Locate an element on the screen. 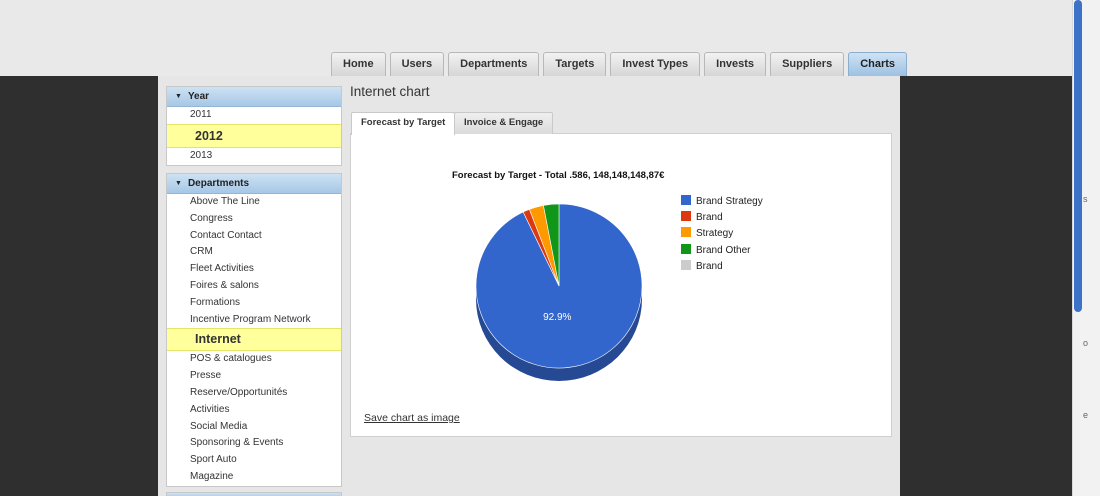 The width and height of the screenshot is (1100, 496). legend-item: Brand Strategy is located at coordinates (722, 202).